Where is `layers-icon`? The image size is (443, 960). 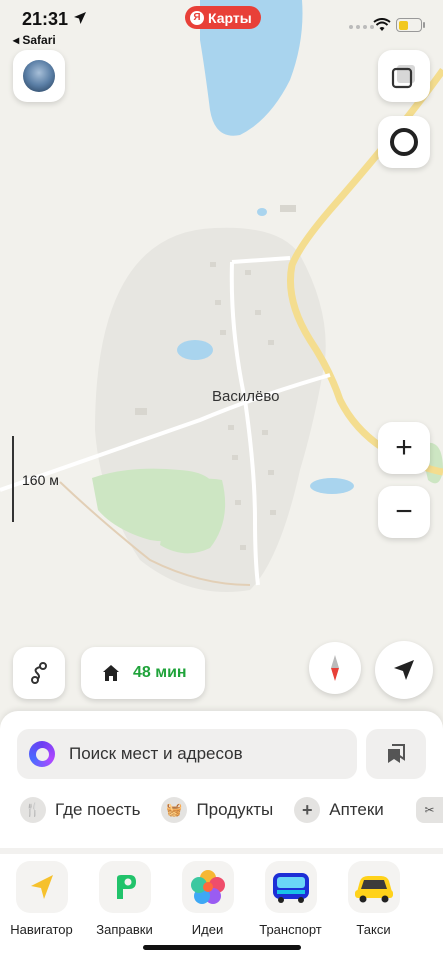 layers-icon is located at coordinates (403, 77).